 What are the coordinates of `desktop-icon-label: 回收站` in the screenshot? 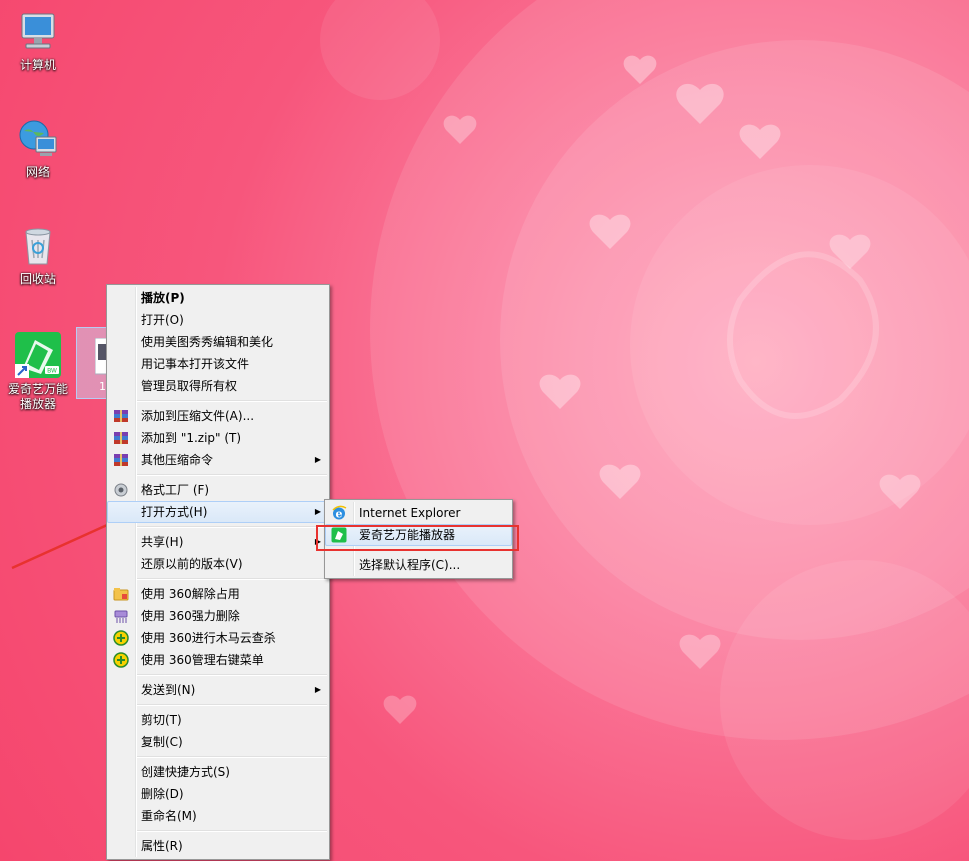 It's located at (37, 279).